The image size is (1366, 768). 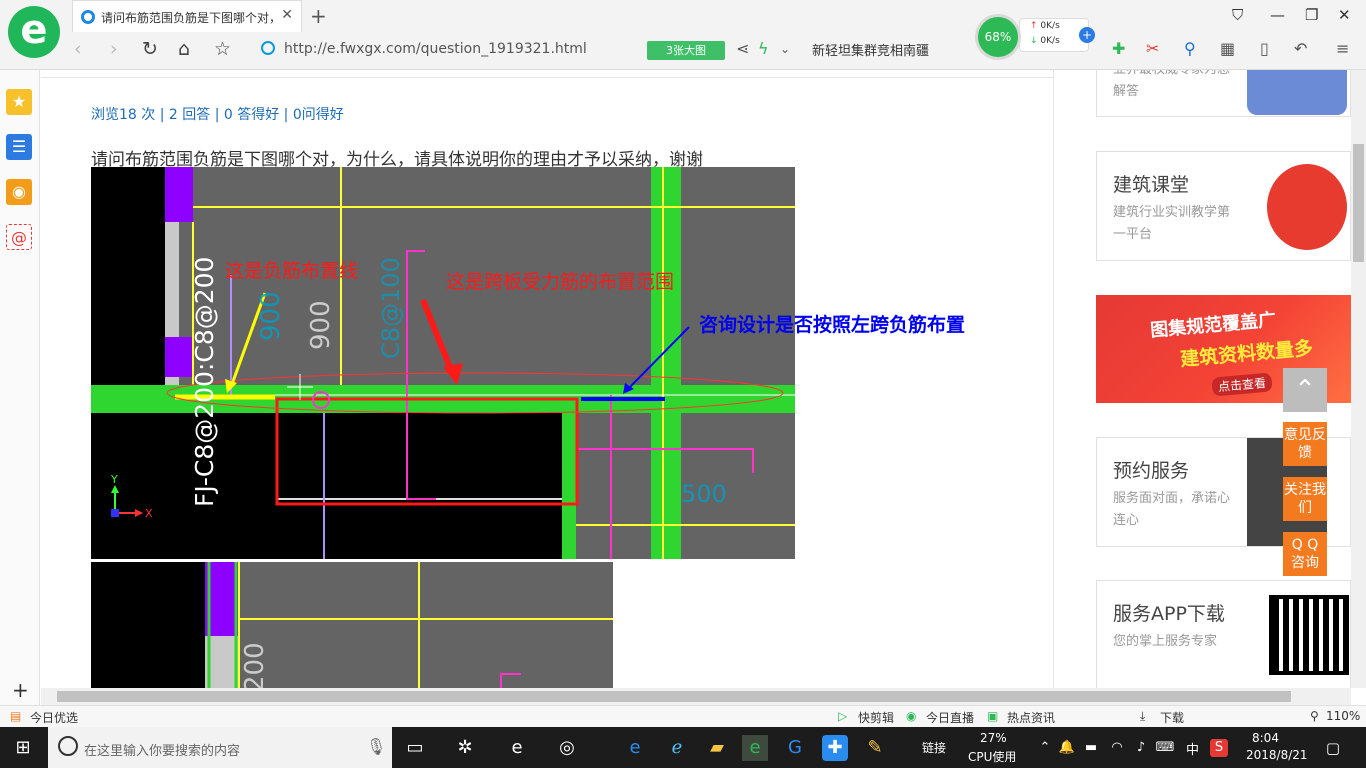 What do you see at coordinates (438, 337) in the screenshot?
I see `red-arrow` at bounding box center [438, 337].